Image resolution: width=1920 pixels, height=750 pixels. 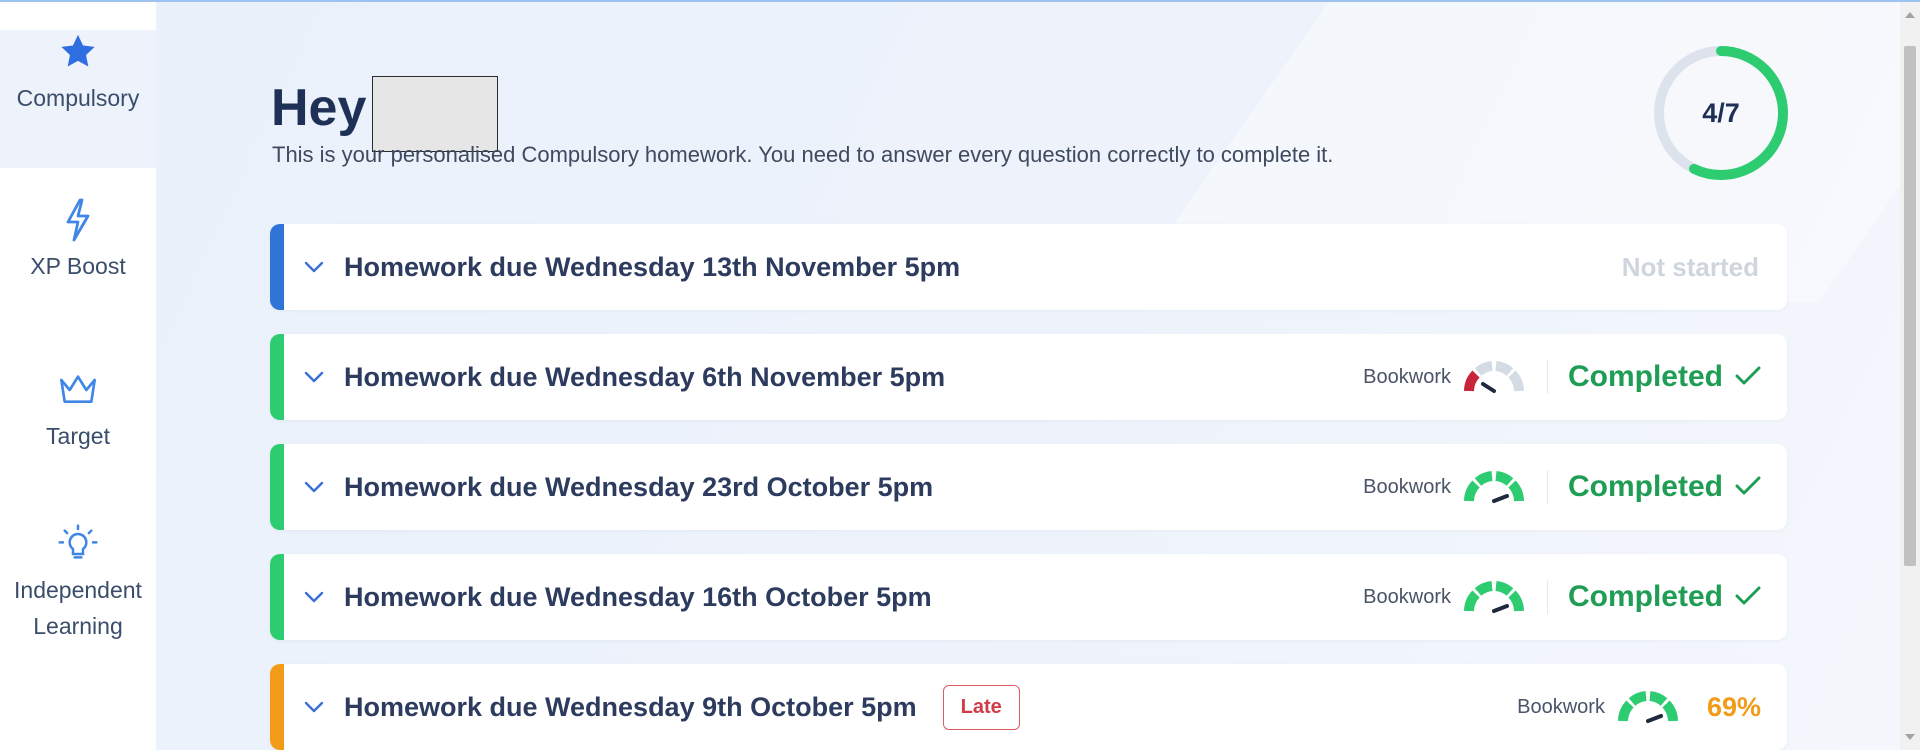 I want to click on bookwork-gauge-low-icon, so click(x=1494, y=377).